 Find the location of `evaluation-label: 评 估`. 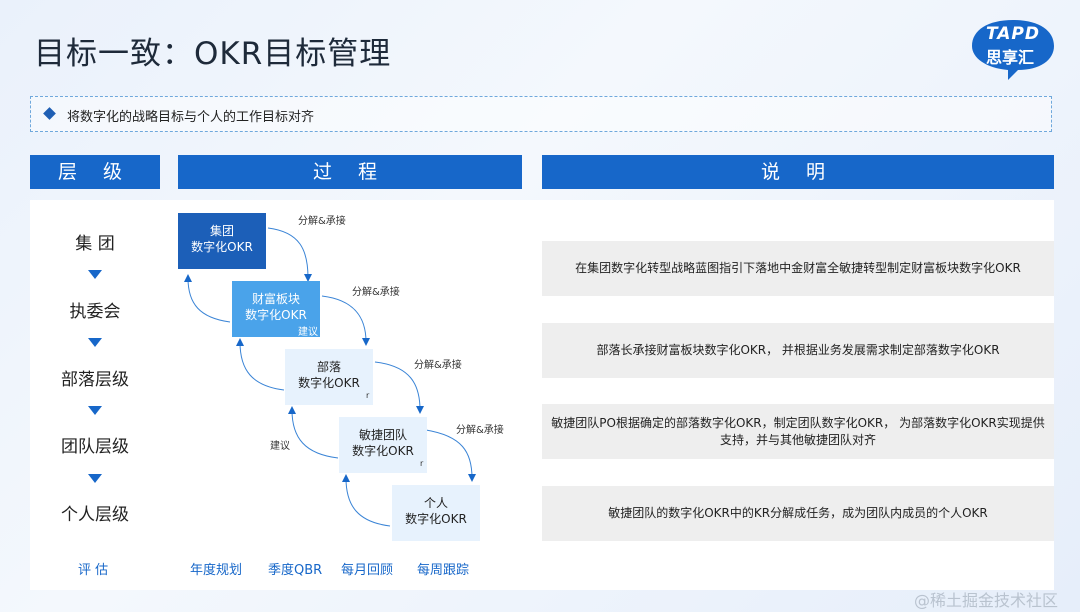

evaluation-label: 评 估 is located at coordinates (93, 570).